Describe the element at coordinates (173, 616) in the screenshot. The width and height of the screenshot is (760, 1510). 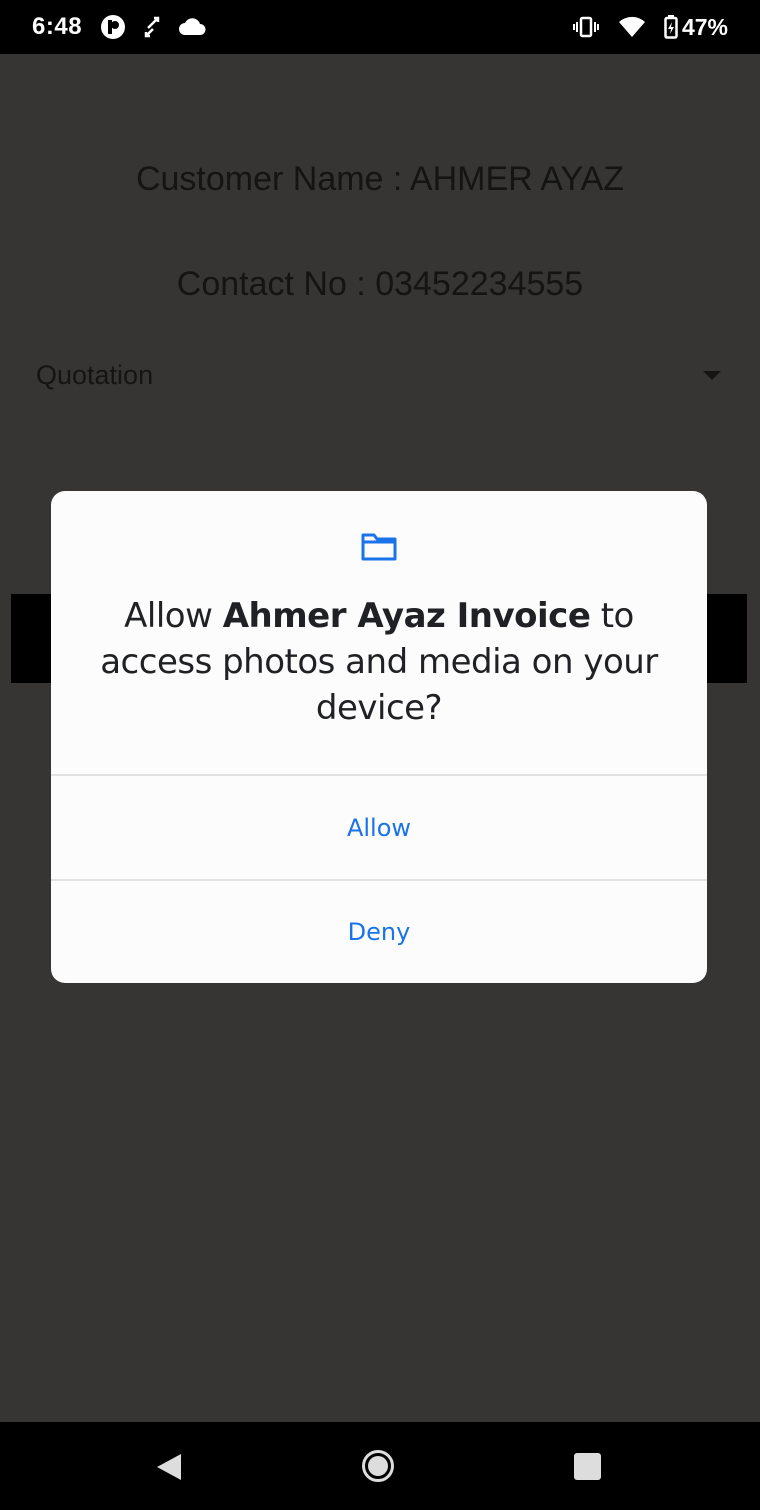
I see `message-prefix: Allow` at that location.